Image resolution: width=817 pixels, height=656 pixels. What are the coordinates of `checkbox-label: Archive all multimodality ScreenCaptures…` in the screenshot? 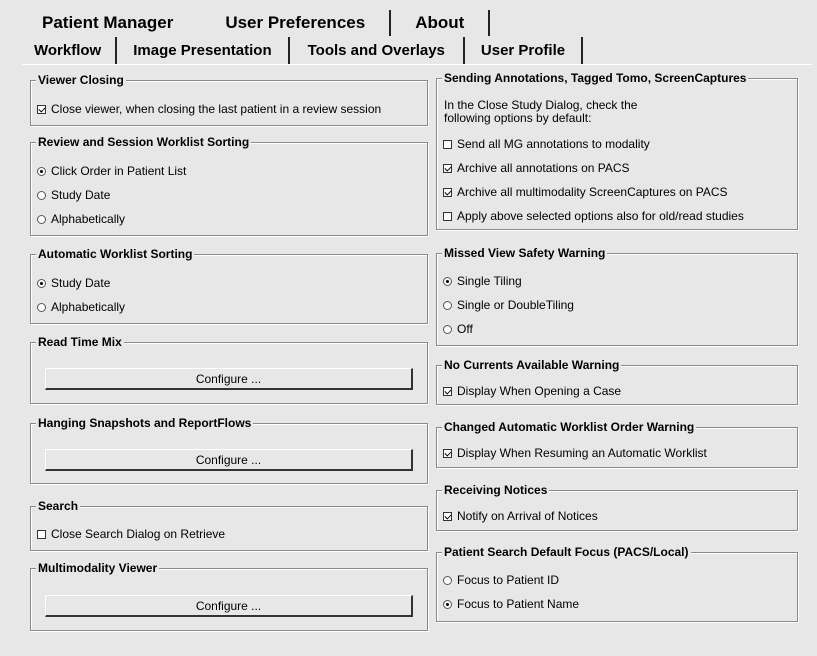 It's located at (592, 192).